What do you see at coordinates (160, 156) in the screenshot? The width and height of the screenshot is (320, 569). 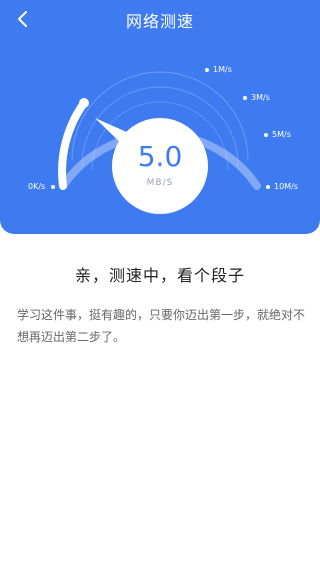 I see `speed-value: 5.0` at bounding box center [160, 156].